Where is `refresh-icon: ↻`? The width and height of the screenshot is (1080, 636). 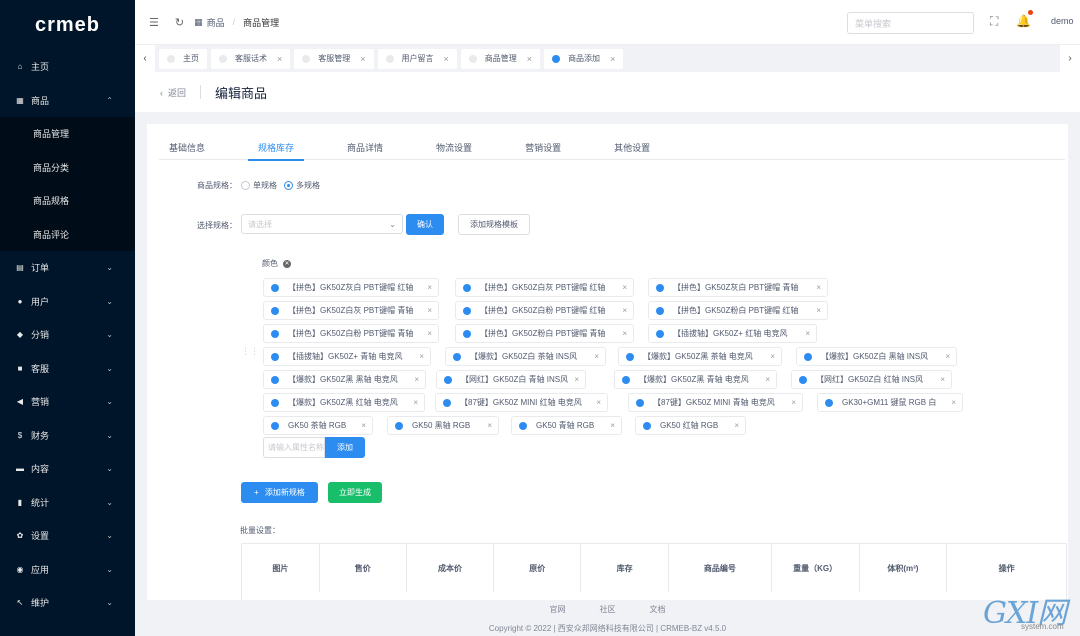
refresh-icon: ↻ is located at coordinates (179, 22).